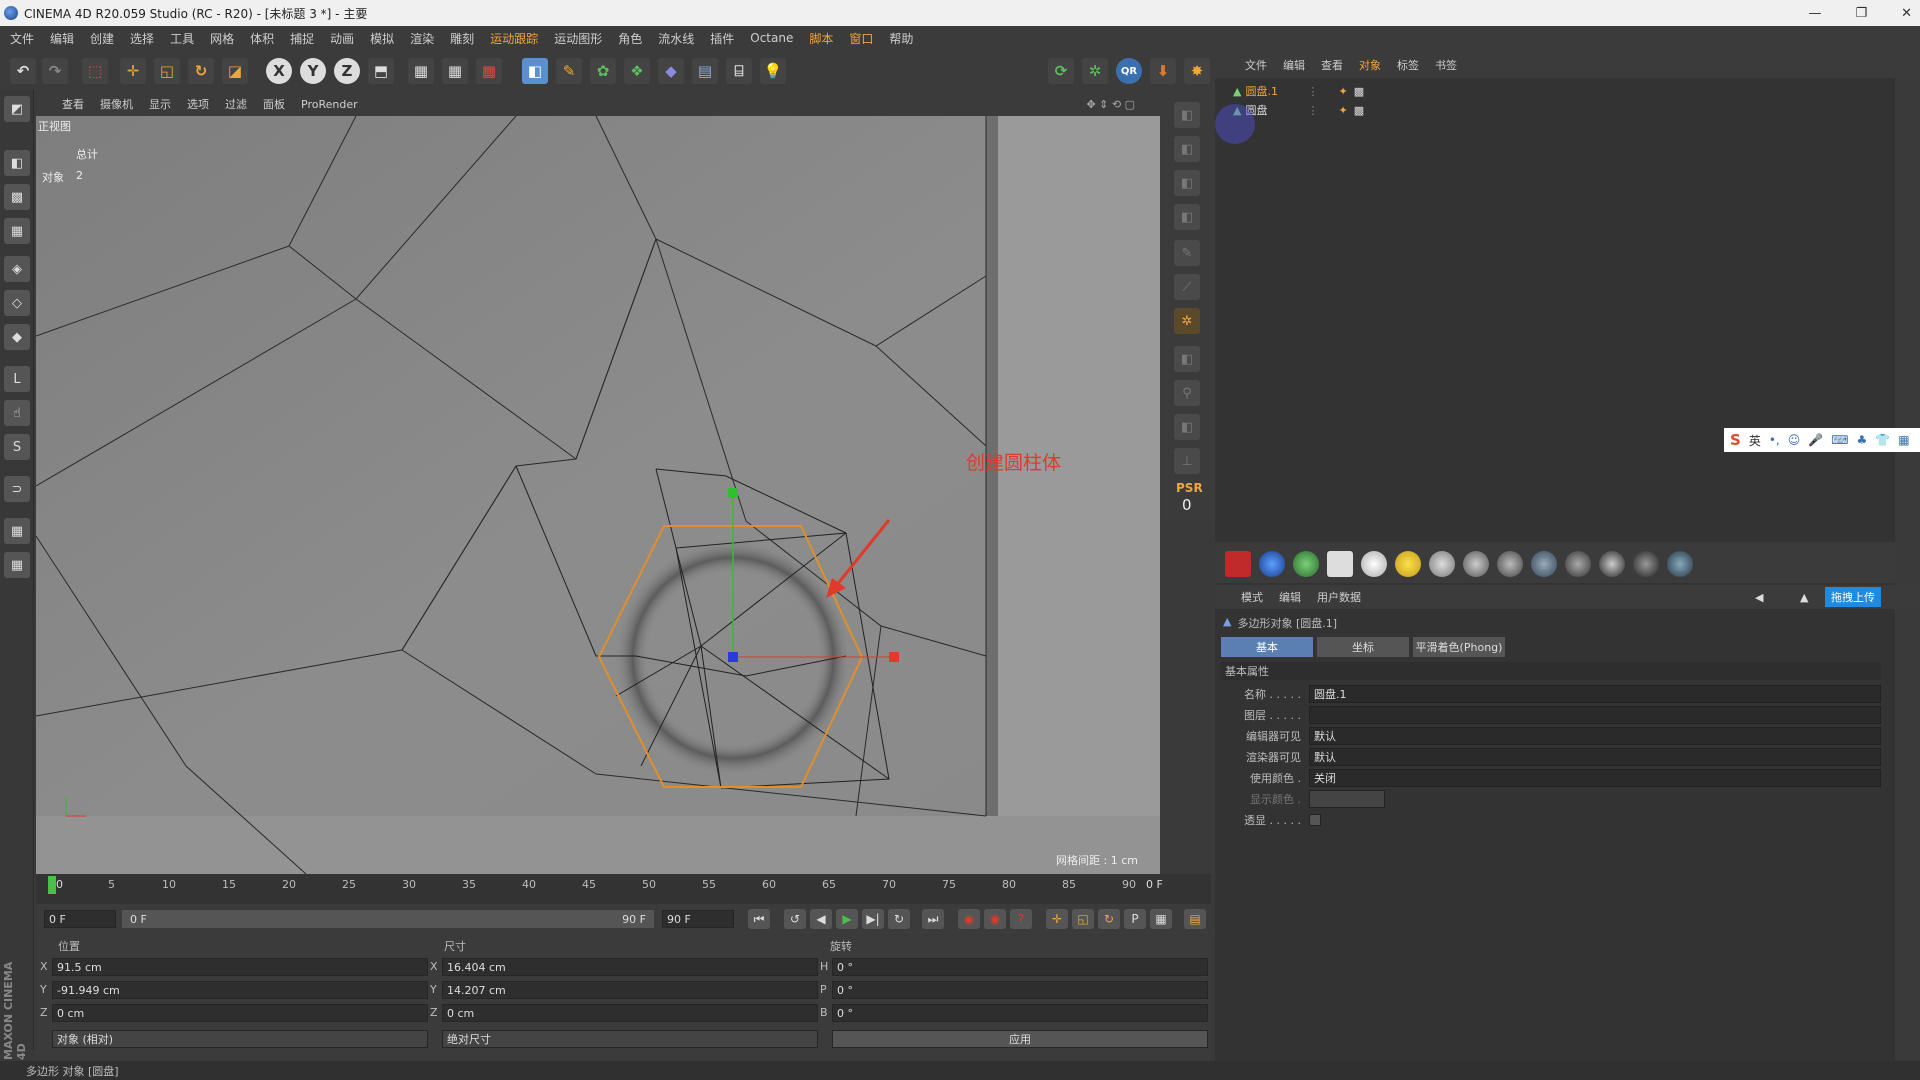  I want to click on material-toon-icon, so click(1578, 564).